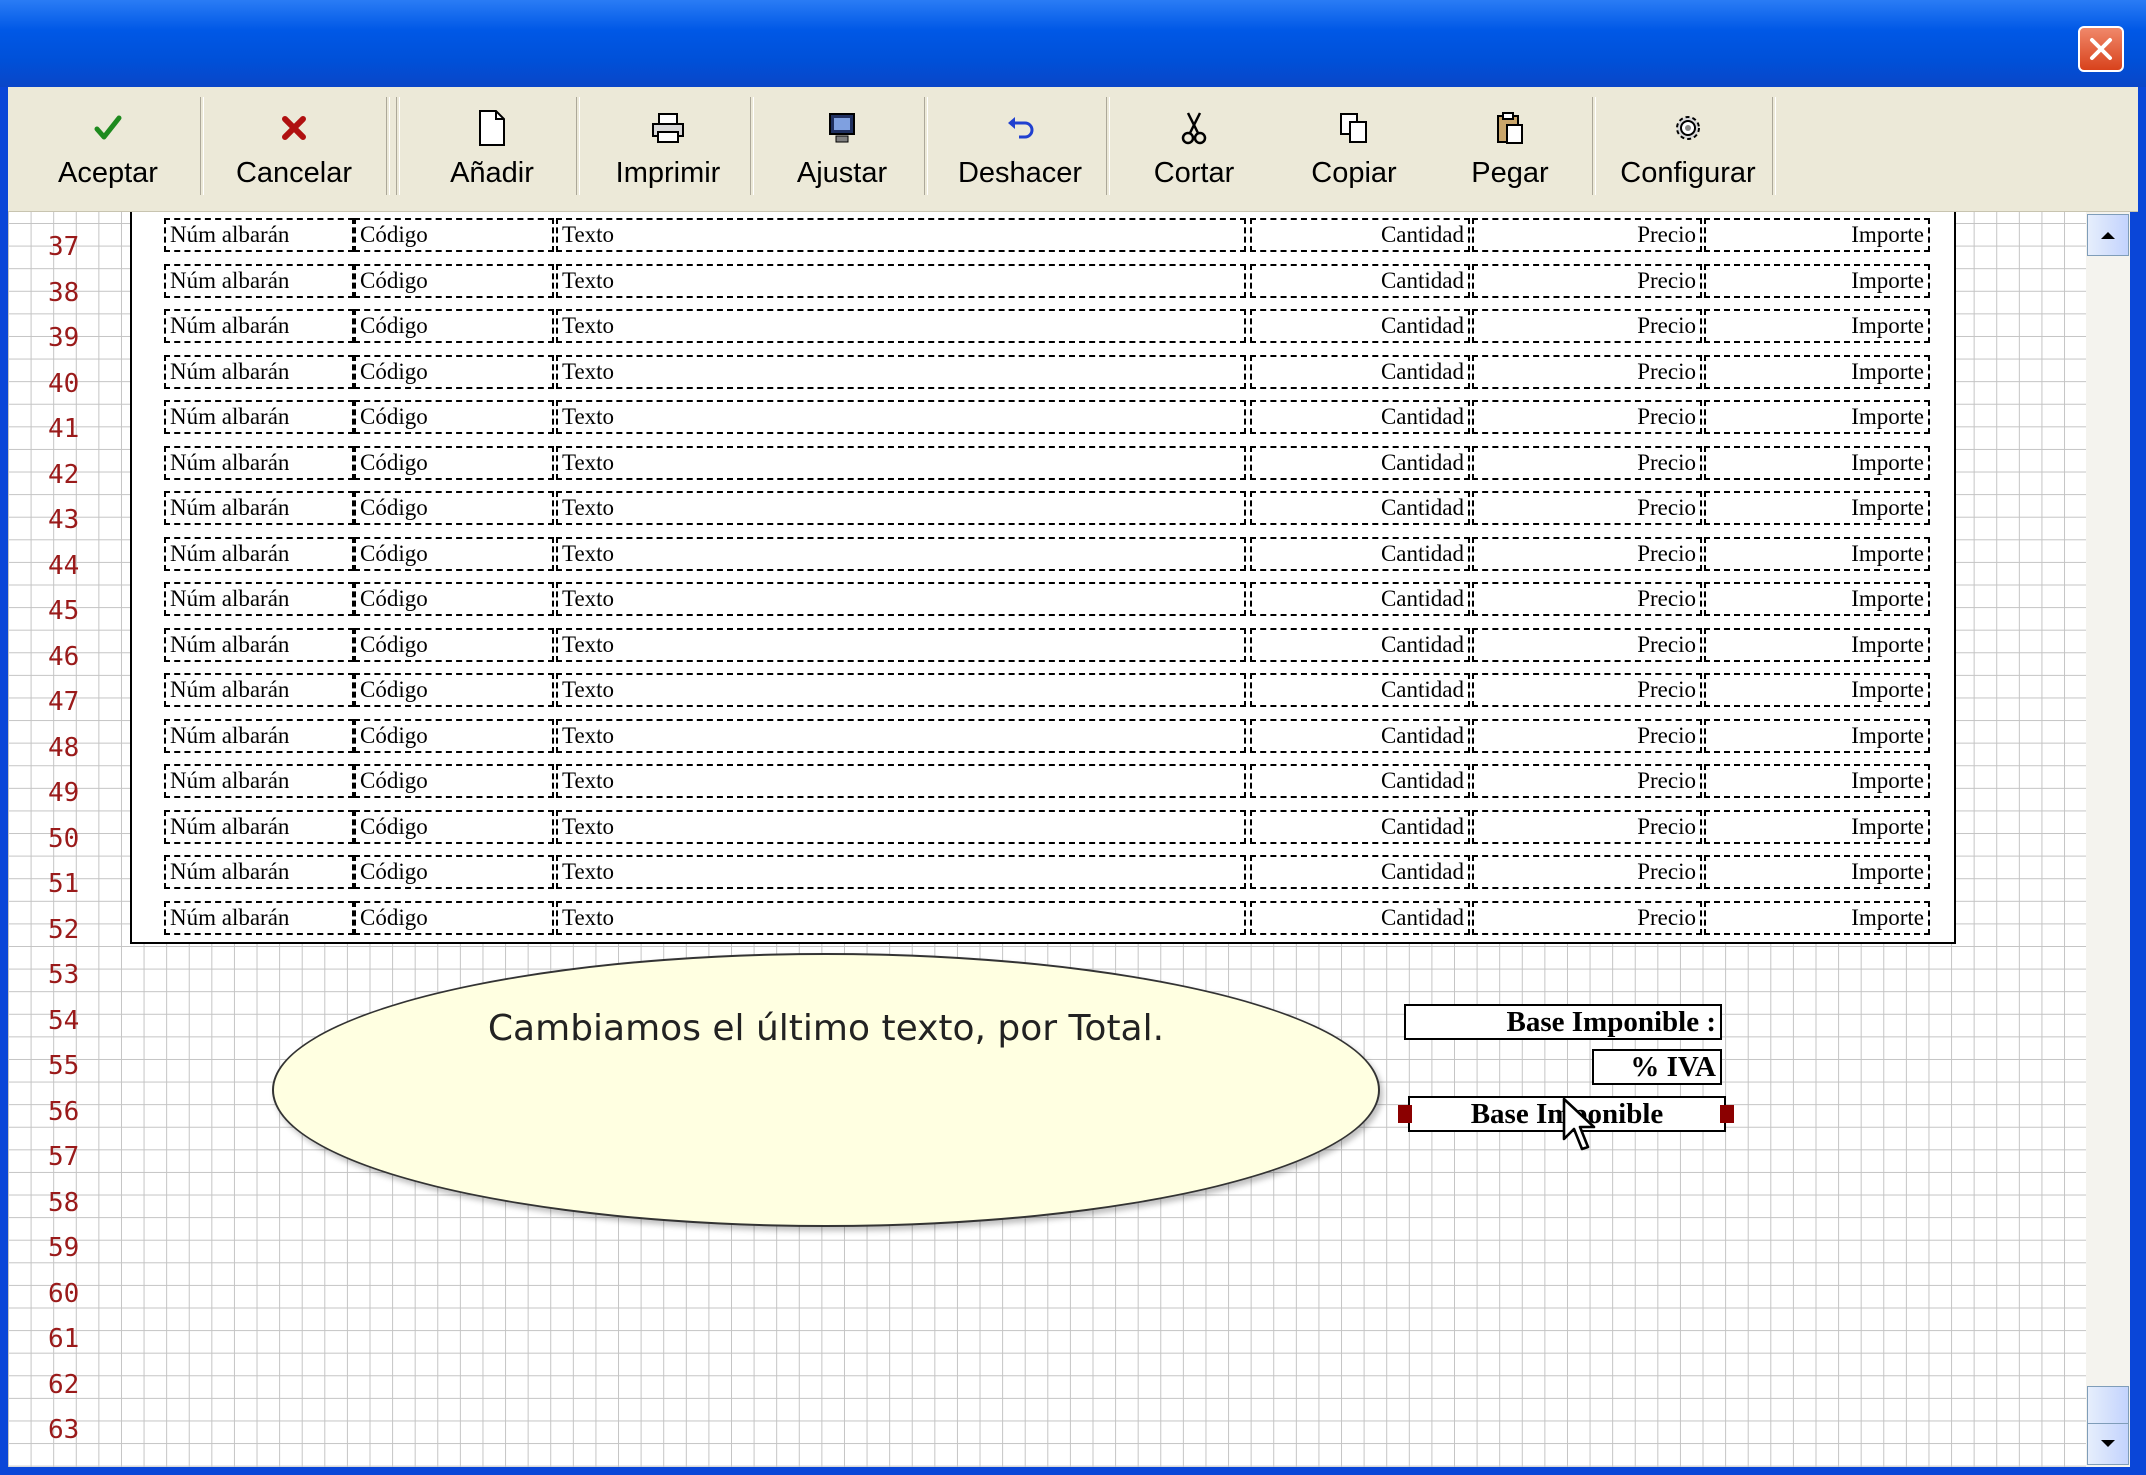 The image size is (2146, 1475). I want to click on scroll-thumb, so click(2108, 1405).